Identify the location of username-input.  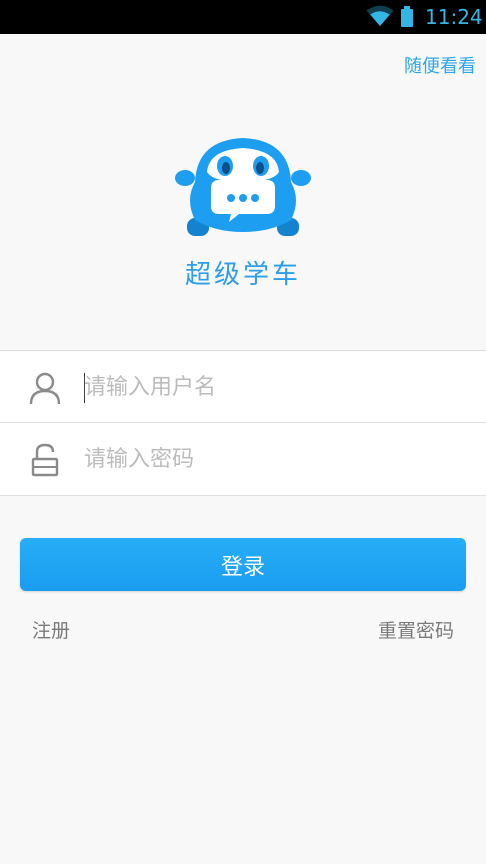
(274, 387).